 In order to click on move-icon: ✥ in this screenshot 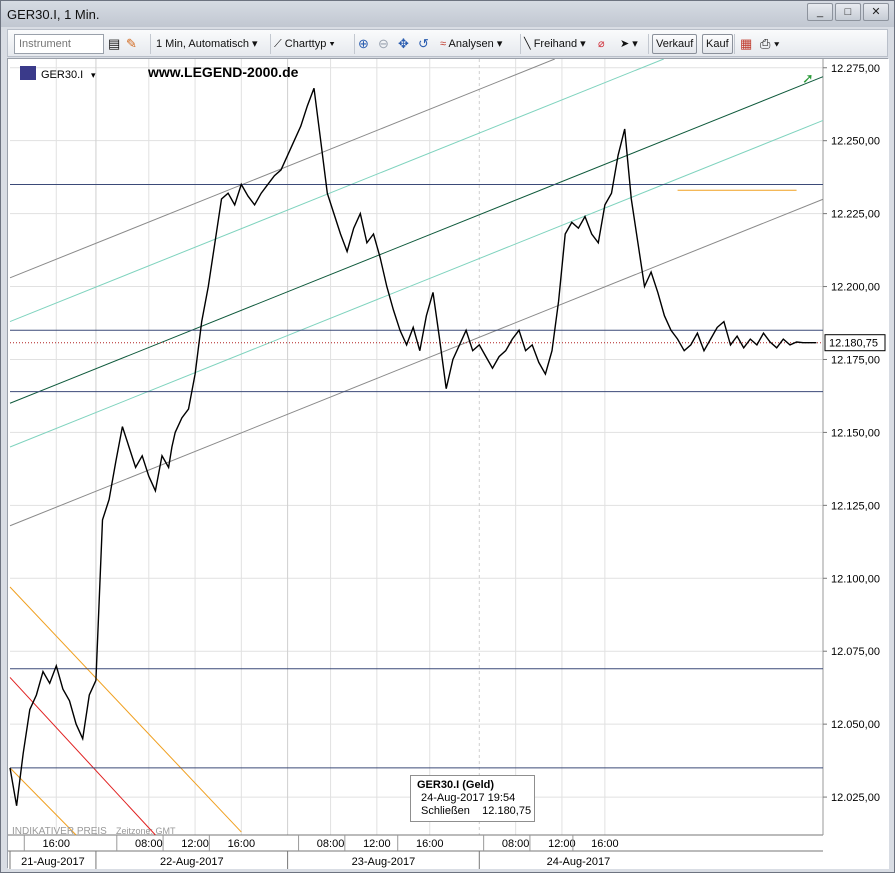, I will do `click(403, 44)`.